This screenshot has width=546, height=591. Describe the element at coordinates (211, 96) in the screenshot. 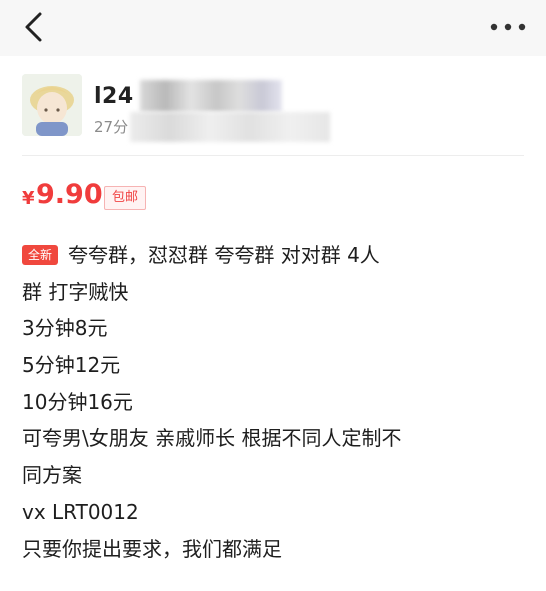

I see `redacted-name-blur` at that location.